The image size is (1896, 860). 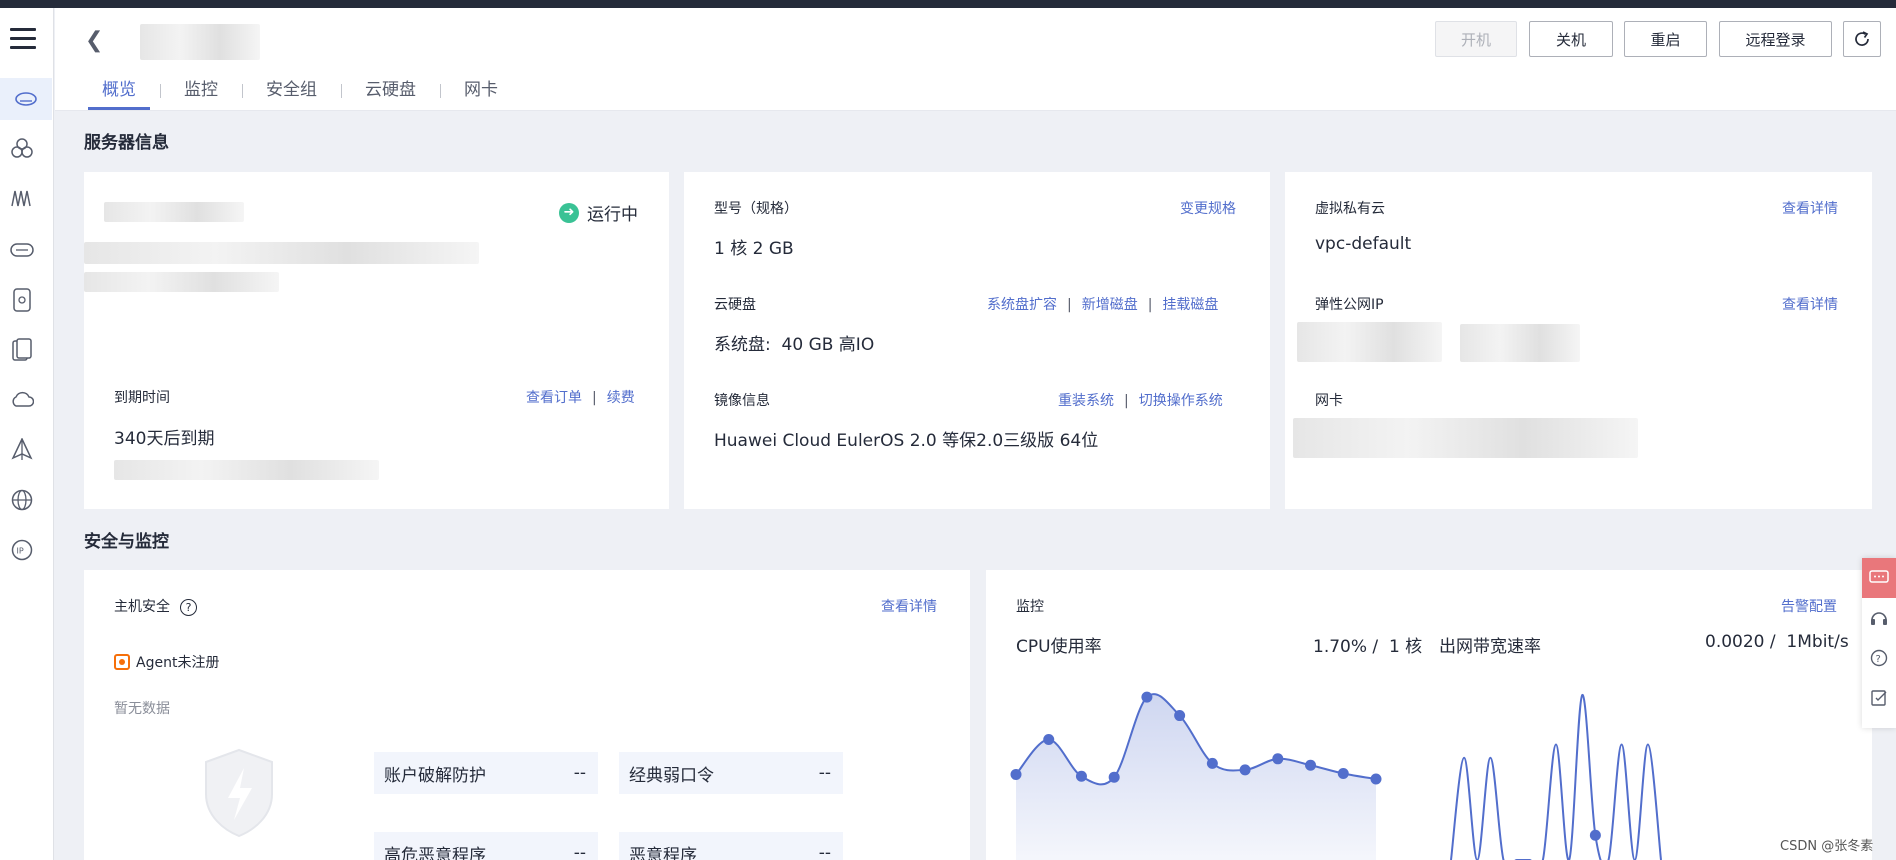 I want to click on help-icon: ?, so click(x=188, y=607).